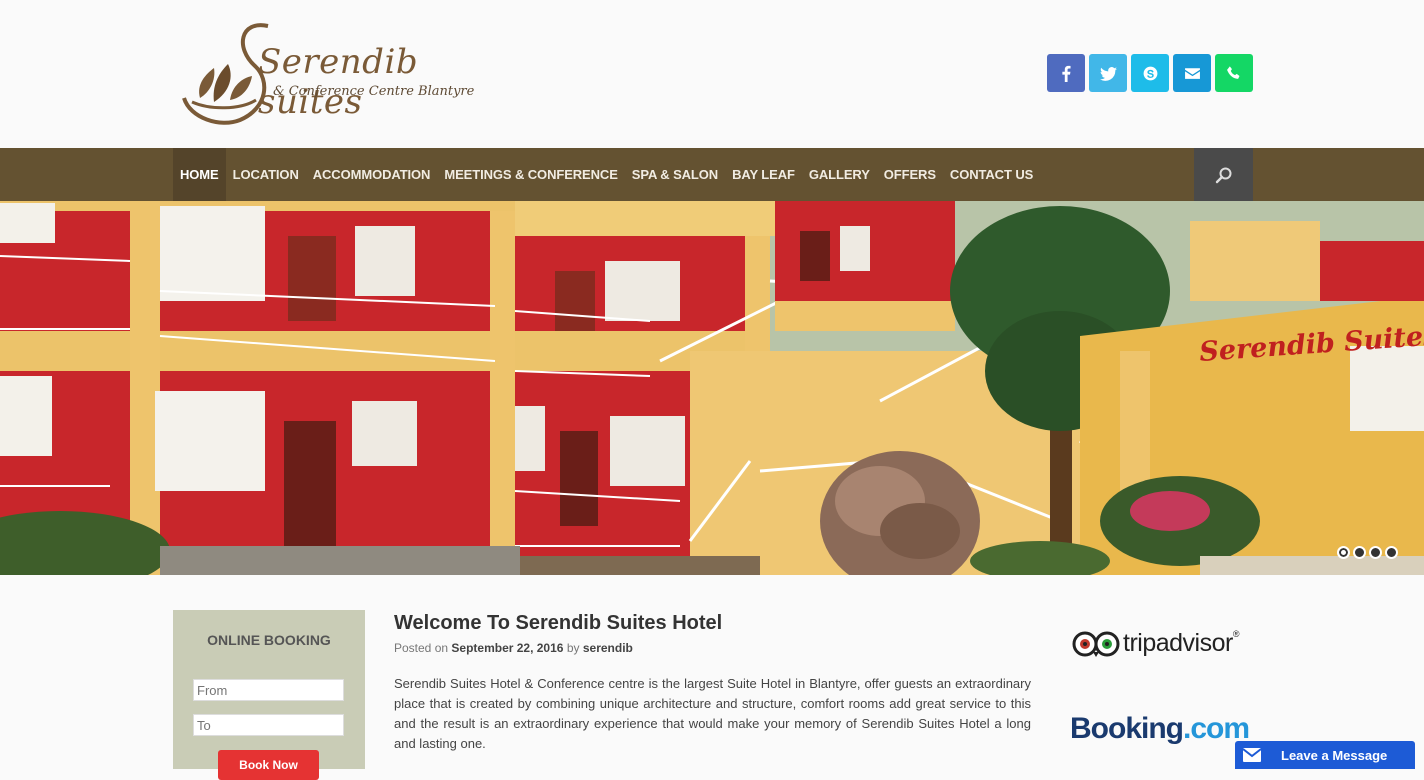 The image size is (1424, 780). I want to click on skype-icon, so click(1150, 73).